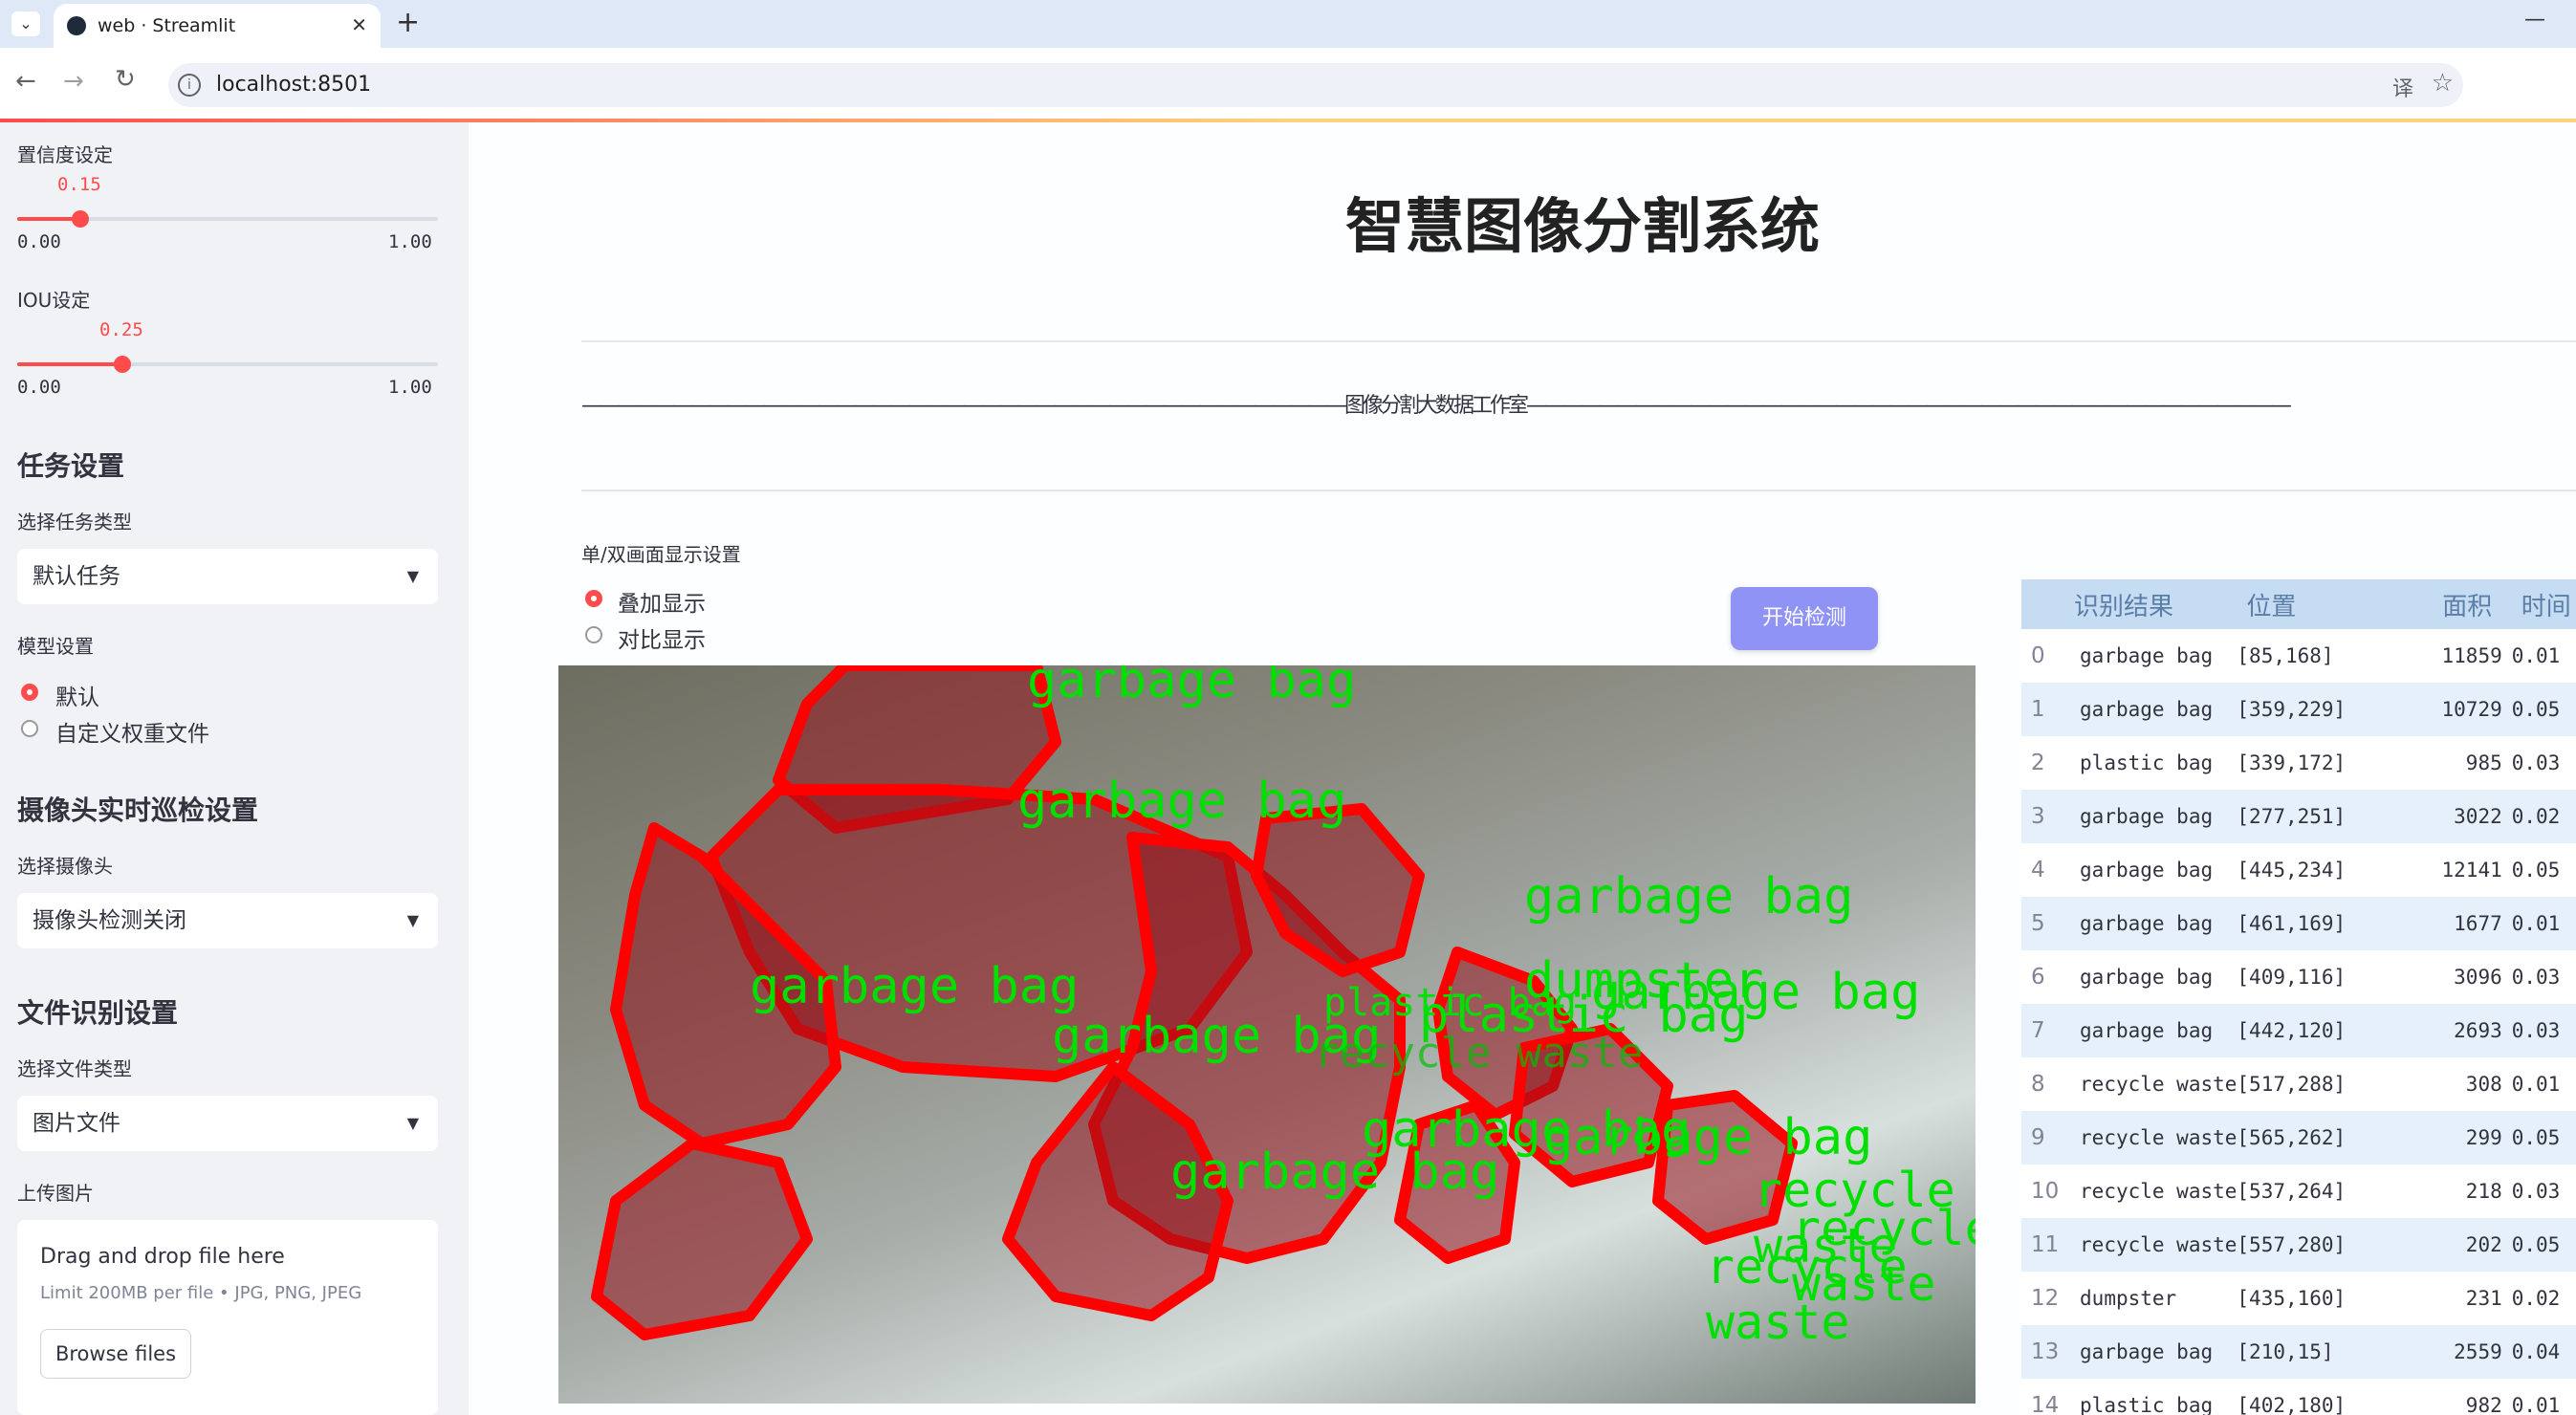 The height and width of the screenshot is (1415, 2576). I want to click on table-row: 13 garbage bag [210,15] 2559 0.04, so click(2298, 1352).